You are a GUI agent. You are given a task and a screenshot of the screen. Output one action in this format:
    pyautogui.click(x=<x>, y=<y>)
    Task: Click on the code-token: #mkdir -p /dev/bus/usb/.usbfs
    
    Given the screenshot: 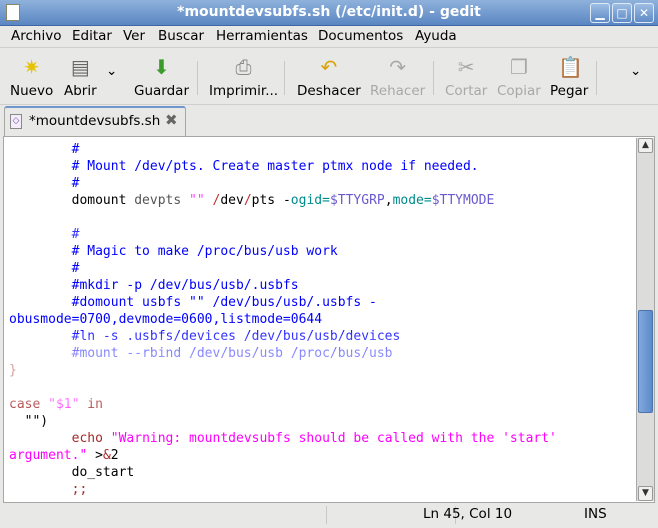 What is the action you would take?
    pyautogui.click(x=154, y=285)
    